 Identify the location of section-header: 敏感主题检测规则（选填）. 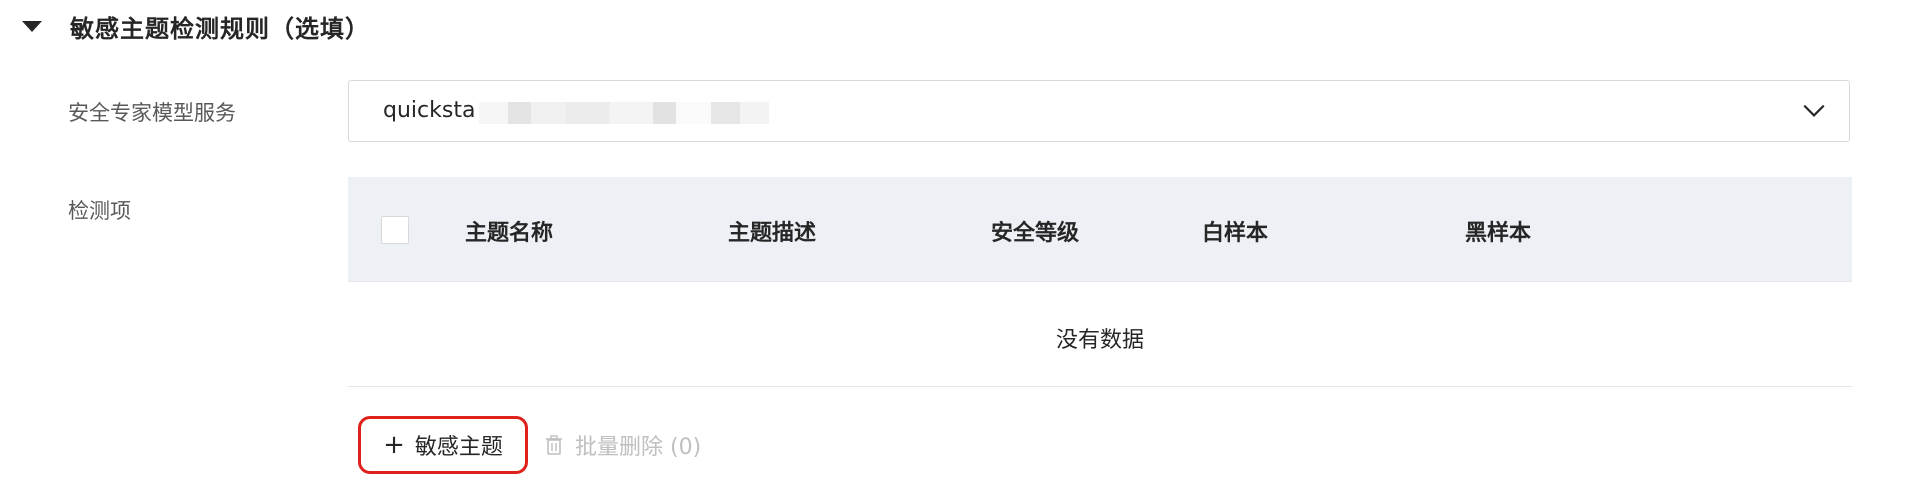
(196, 26).